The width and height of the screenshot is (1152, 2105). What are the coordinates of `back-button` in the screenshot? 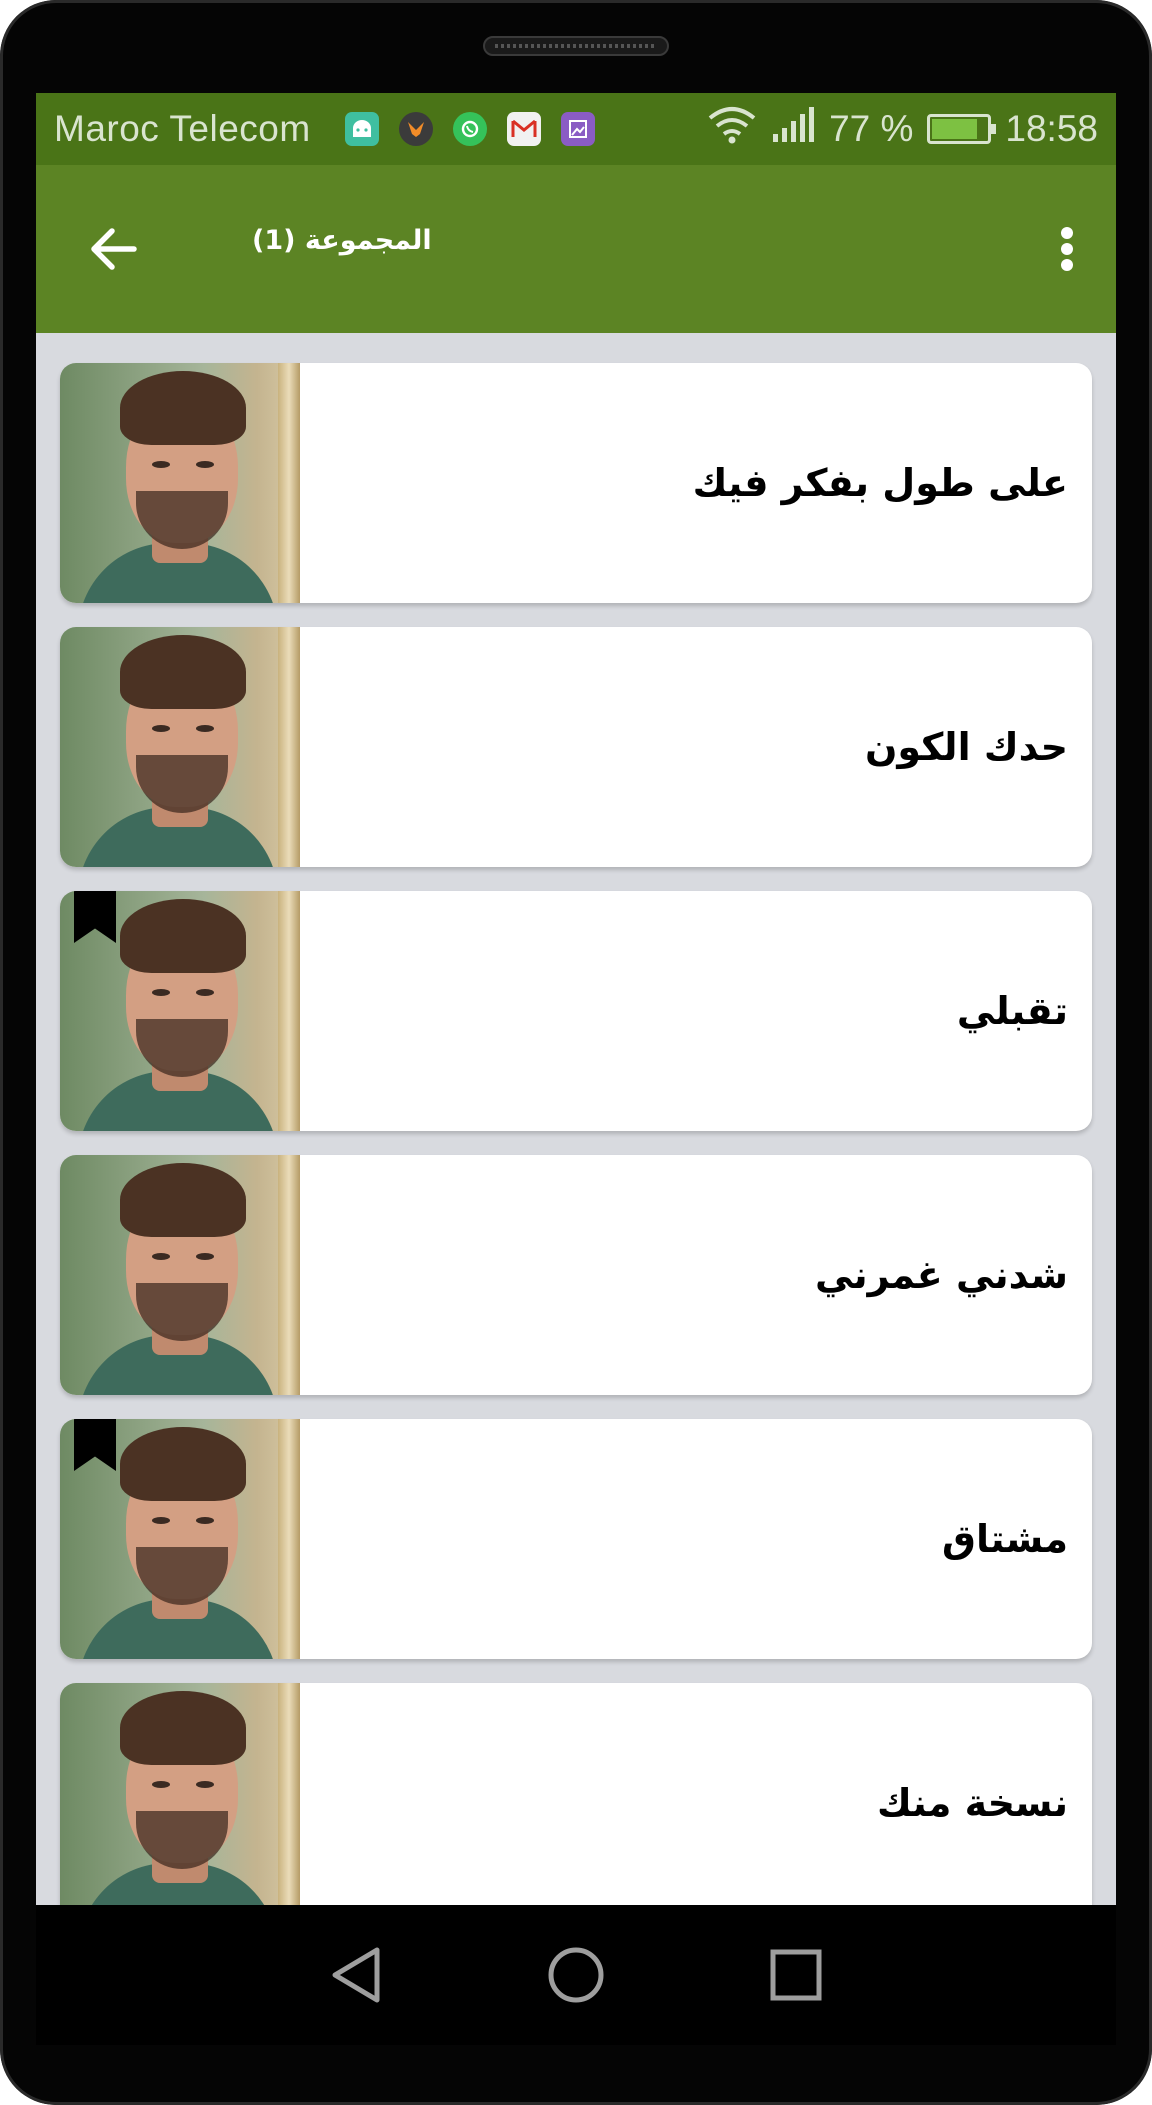 It's located at (114, 249).